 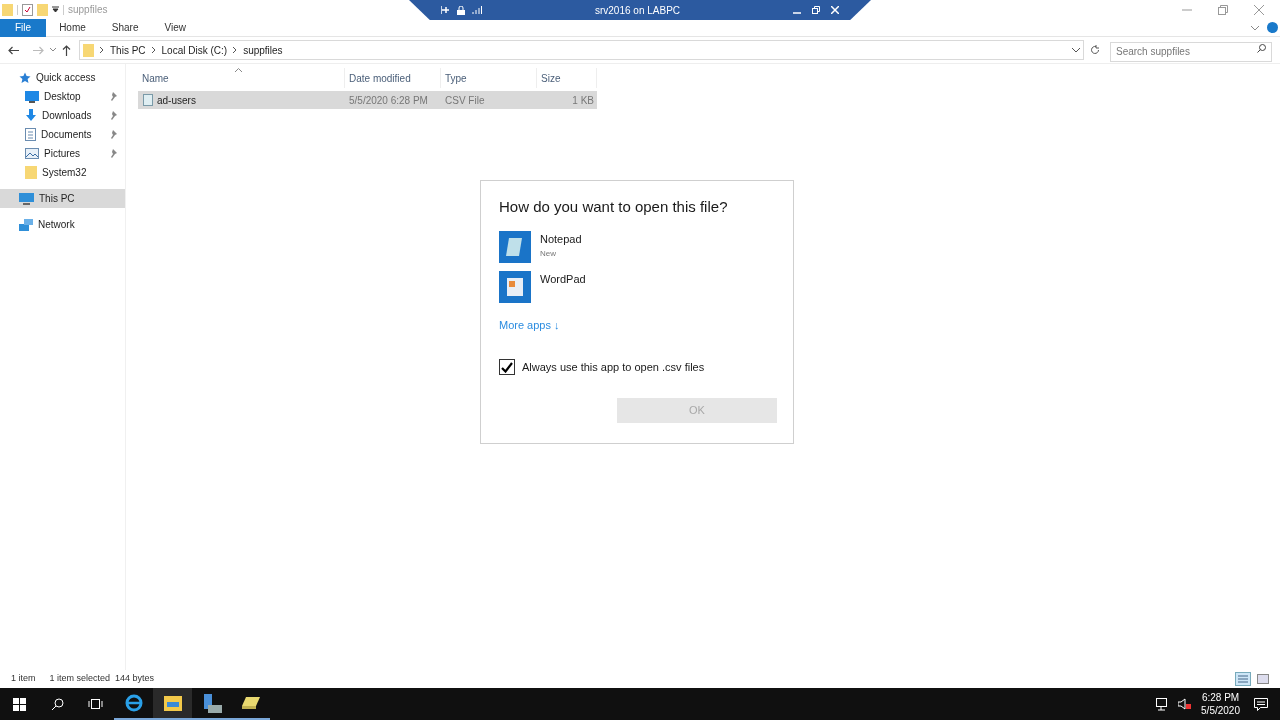 I want to click on file-row: ad-users 5/5/2020 6:28 PM CSV File 1 KB, so click(x=367, y=100).